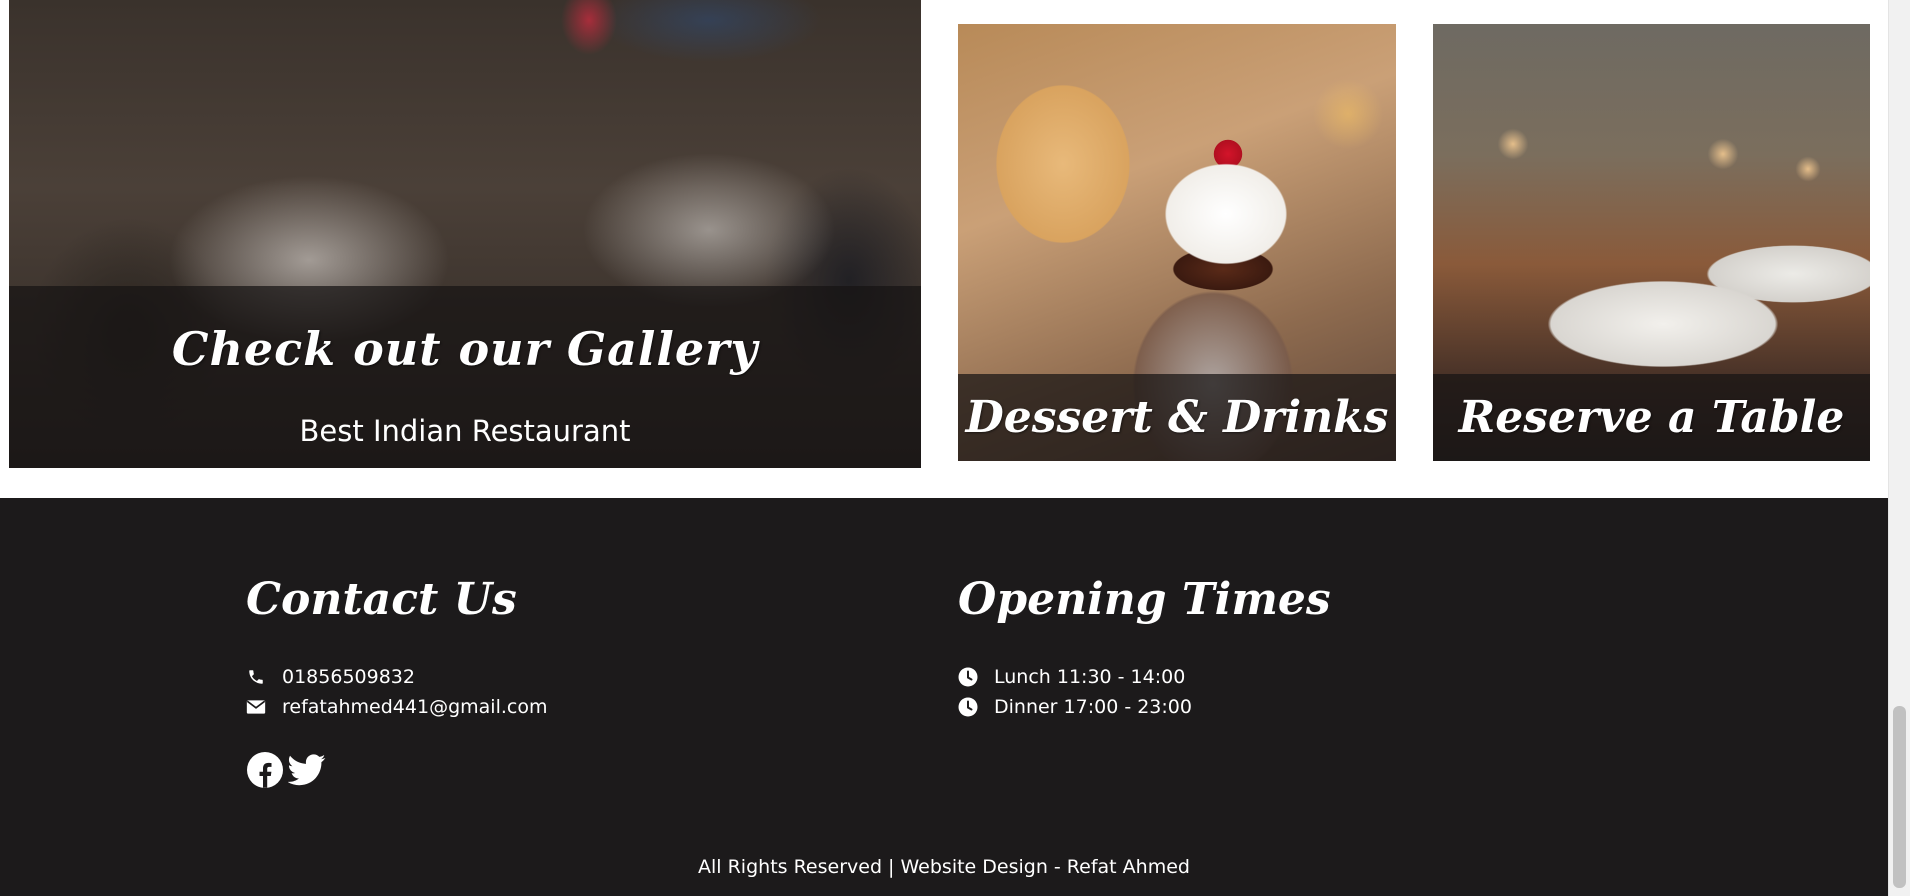 The image size is (1910, 896). I want to click on email-link: refatahmed441@gmail.com, so click(414, 707).